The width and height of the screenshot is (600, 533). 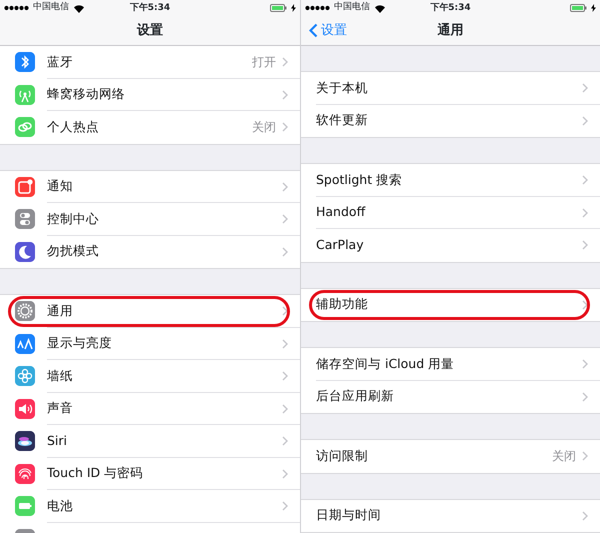 I want to click on row-label: 蜂窝移动网络, so click(x=86, y=94).